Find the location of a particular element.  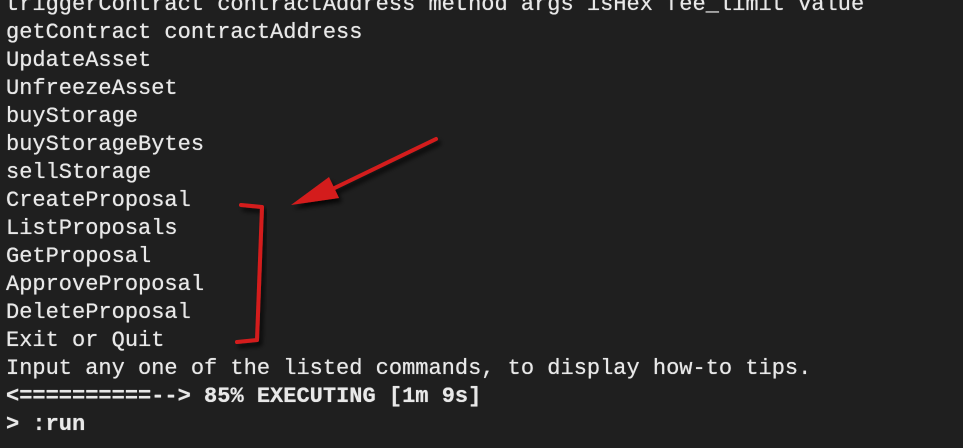

command-line-create-proposal: CreateProposal is located at coordinates (98, 200).